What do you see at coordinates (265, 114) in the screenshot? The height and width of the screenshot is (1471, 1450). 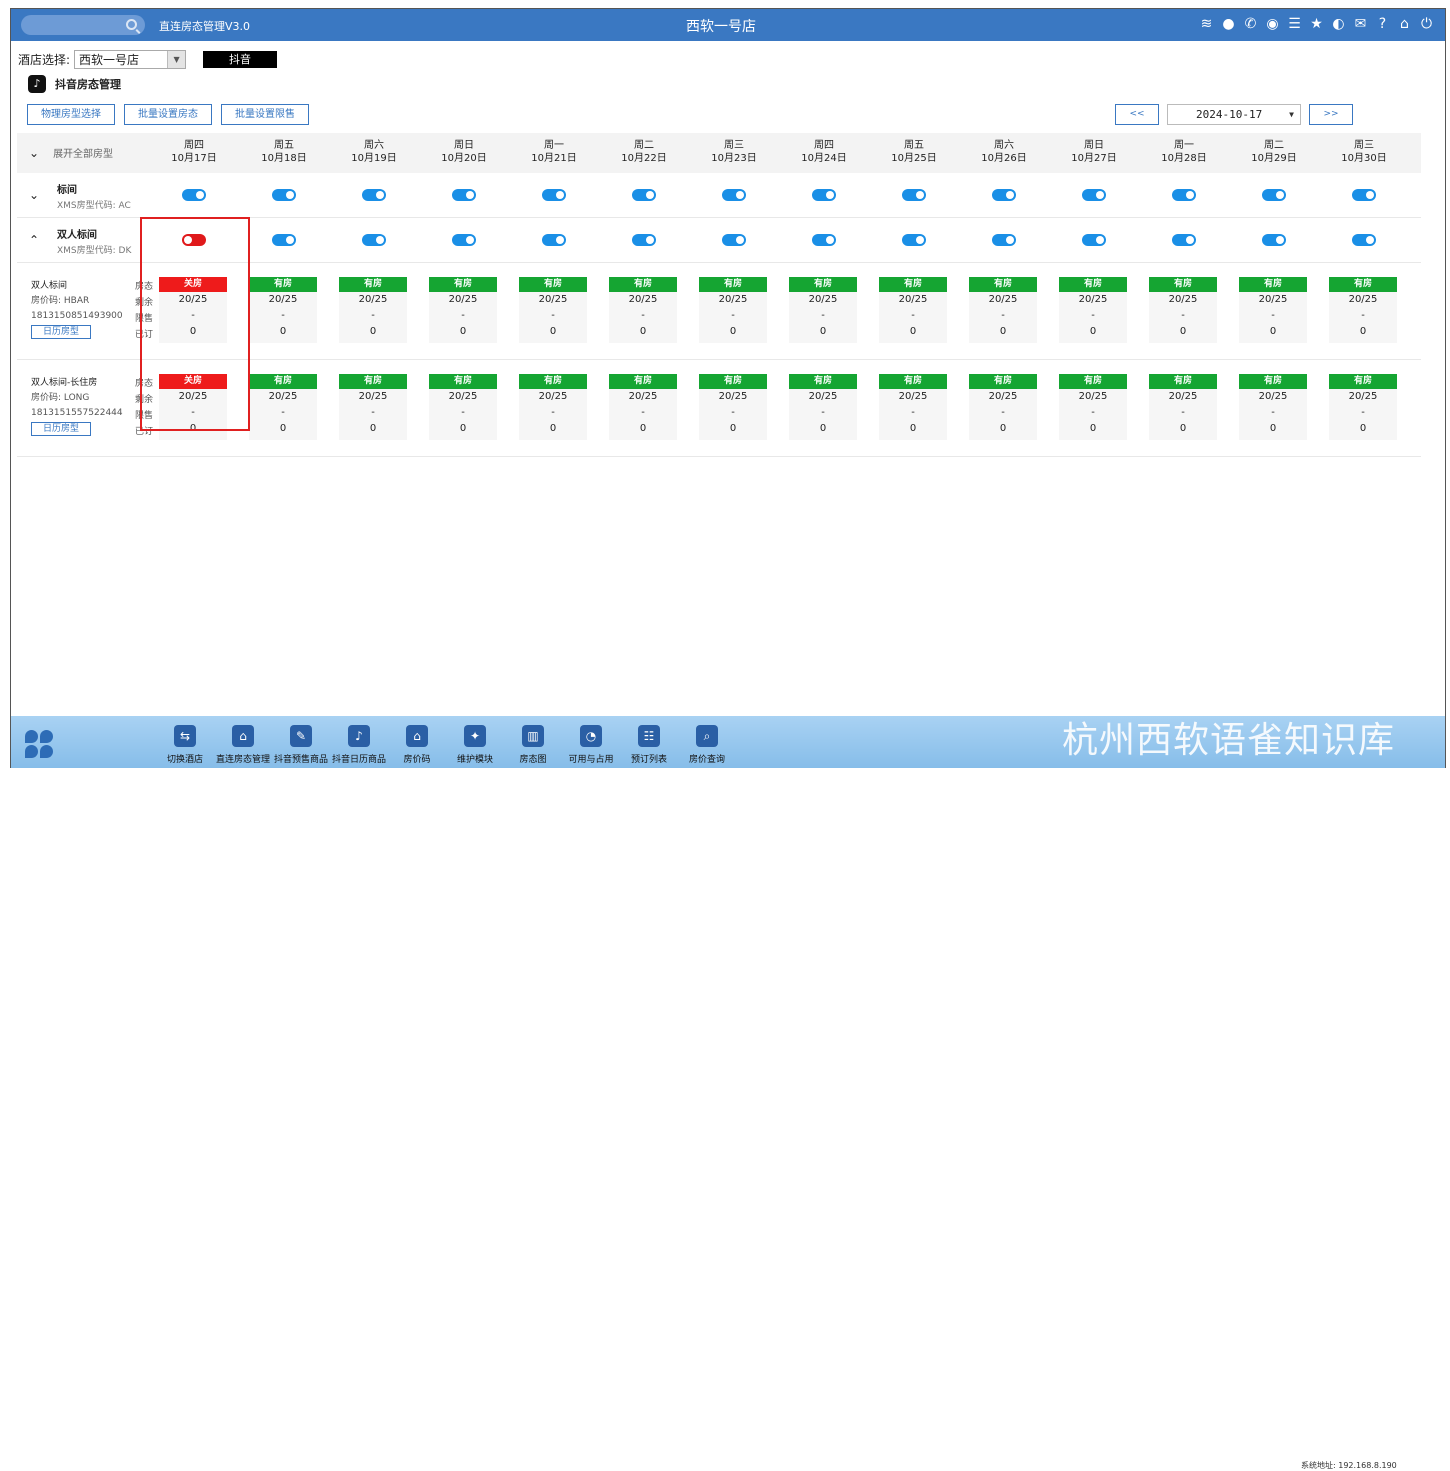 I see `batch-limit-button: 批量设置限售` at bounding box center [265, 114].